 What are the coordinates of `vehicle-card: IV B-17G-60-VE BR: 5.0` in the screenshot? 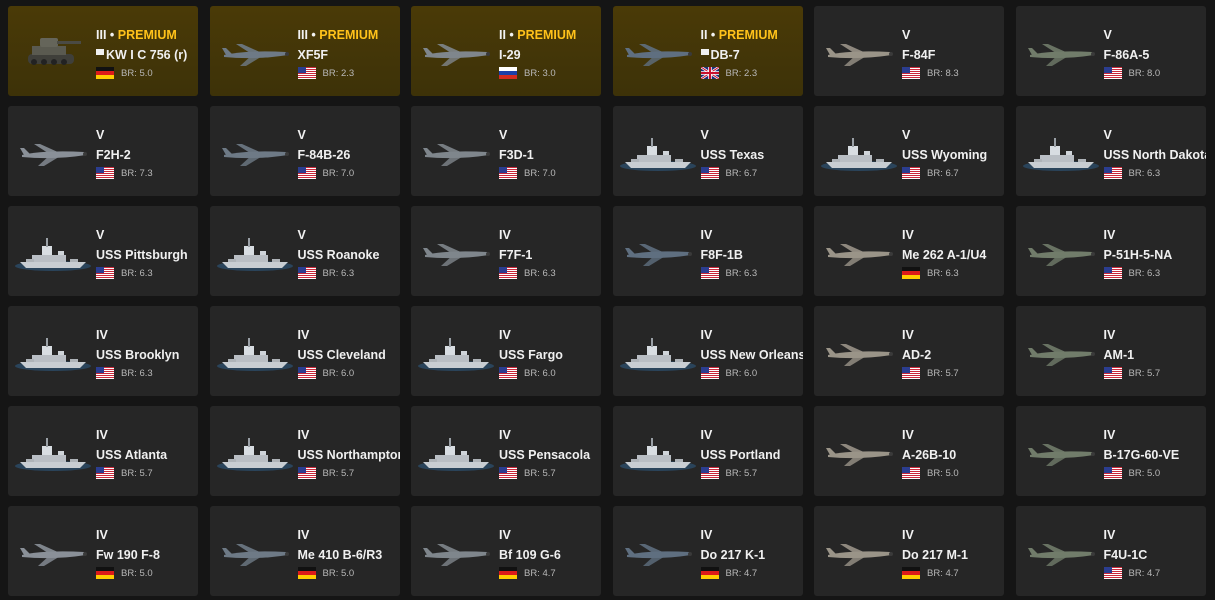 It's located at (1110, 451).